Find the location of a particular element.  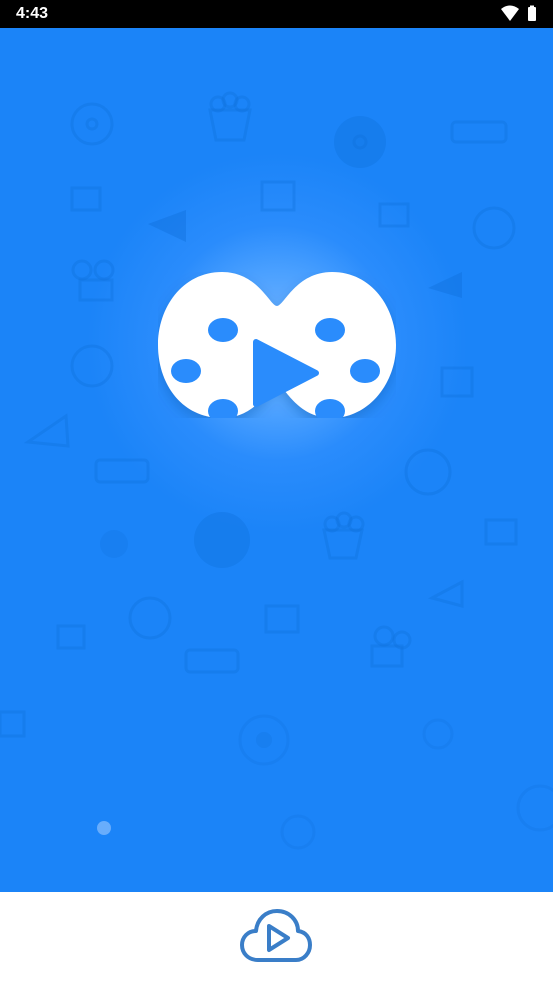

status-icons is located at coordinates (519, 14).